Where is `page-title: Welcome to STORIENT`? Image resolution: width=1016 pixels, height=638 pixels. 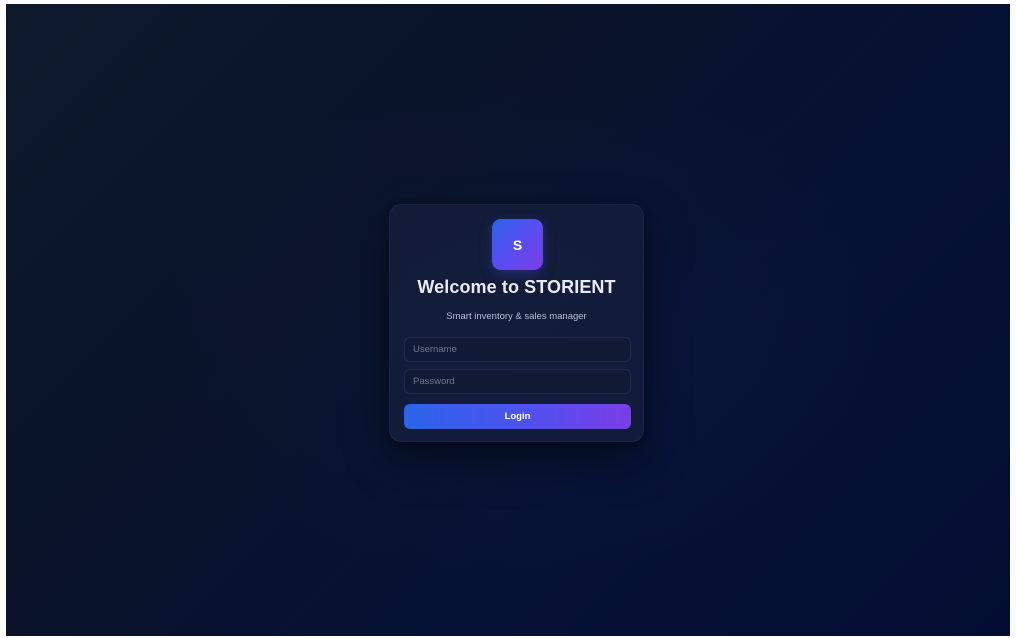
page-title: Welcome to STORIENT is located at coordinates (516, 287).